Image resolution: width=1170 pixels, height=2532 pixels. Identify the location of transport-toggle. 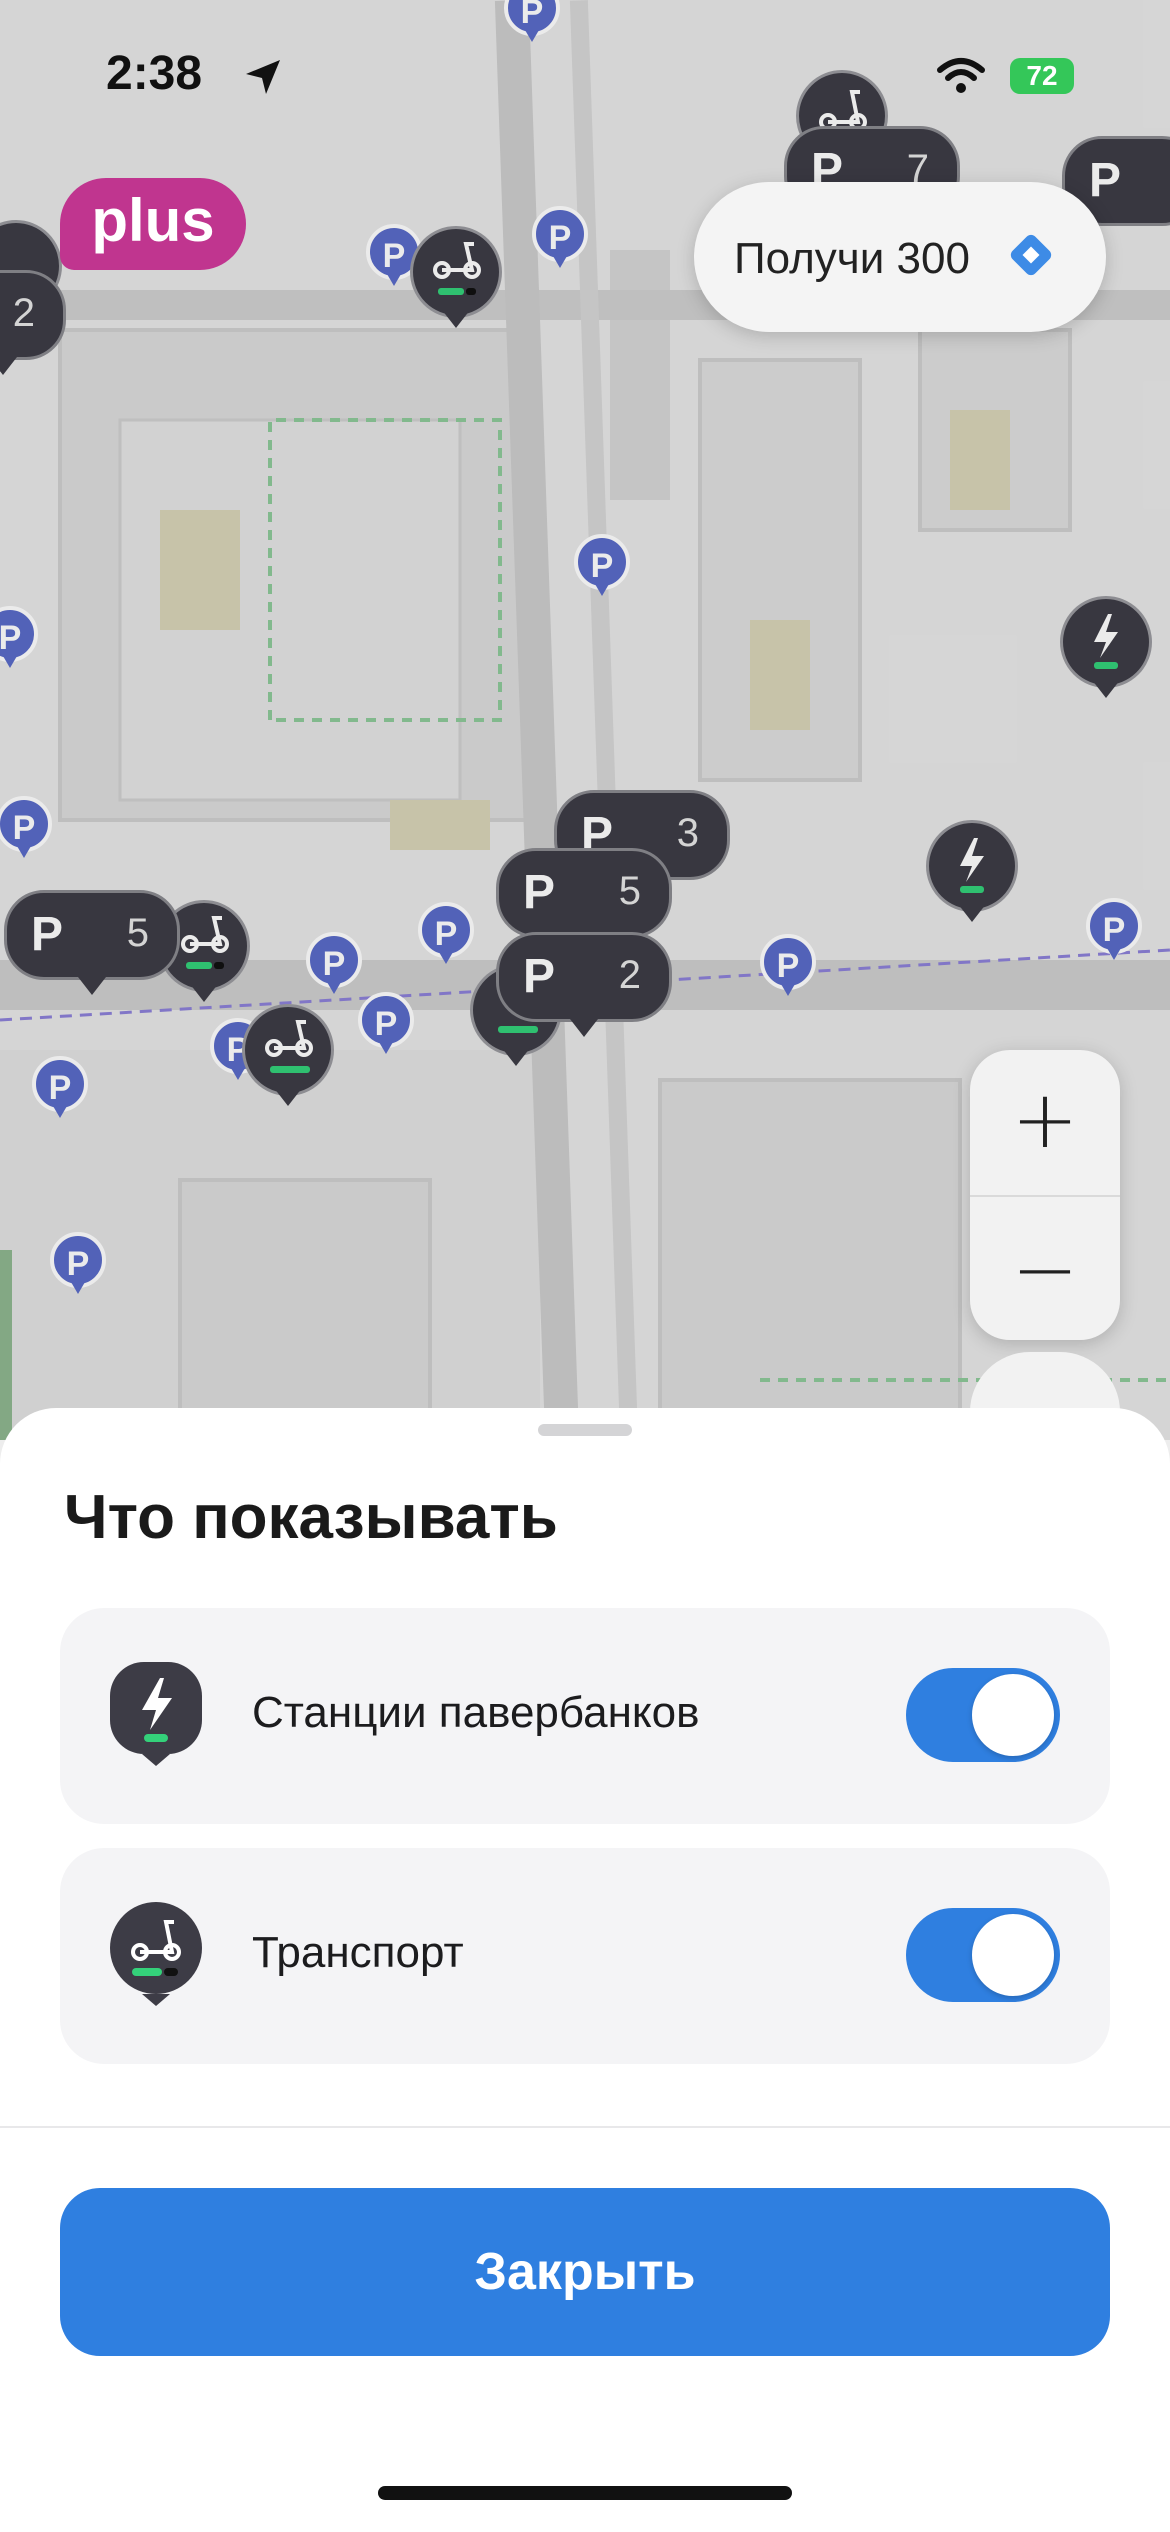
(983, 1955).